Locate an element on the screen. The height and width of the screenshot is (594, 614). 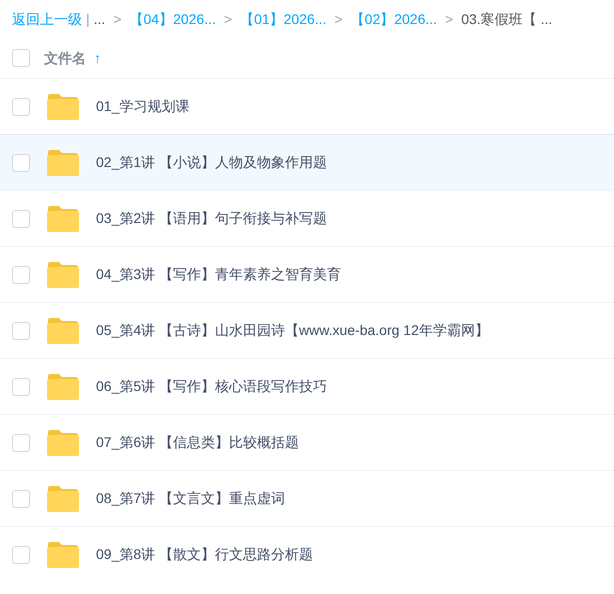
file-row: 03_第2讲 【语用】句子衔接与补写题 is located at coordinates (307, 218).